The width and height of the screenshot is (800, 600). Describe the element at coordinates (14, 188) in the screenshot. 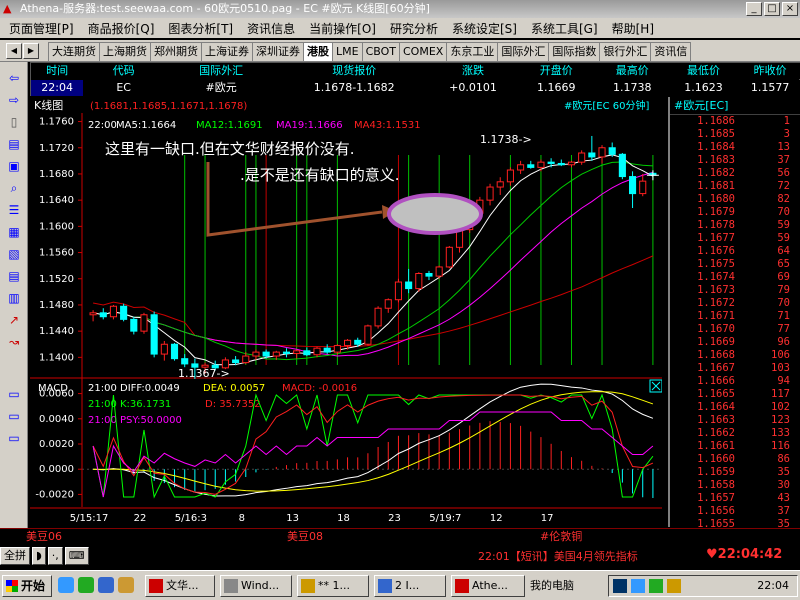

I see `zoom-icon: ⌕` at that location.